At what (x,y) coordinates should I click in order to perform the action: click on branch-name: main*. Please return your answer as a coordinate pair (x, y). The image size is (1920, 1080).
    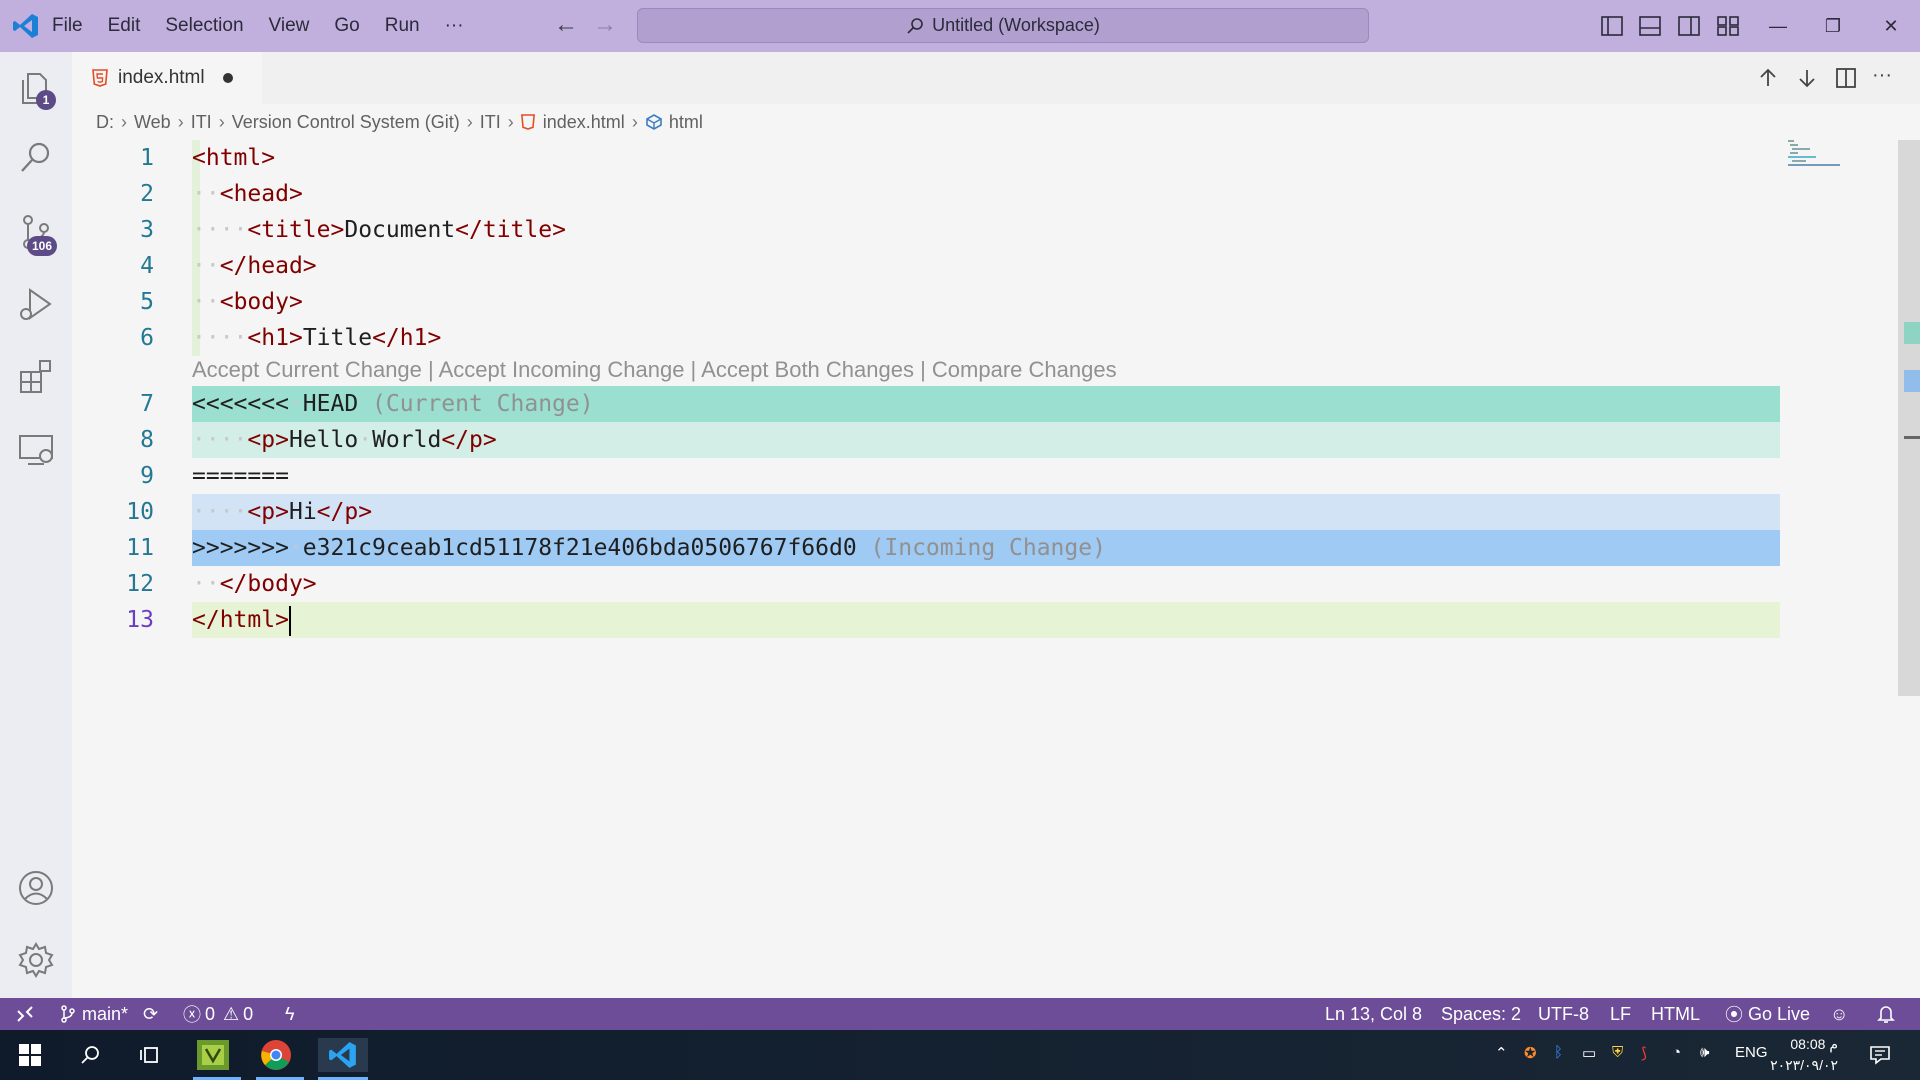
    Looking at the image, I should click on (105, 1013).